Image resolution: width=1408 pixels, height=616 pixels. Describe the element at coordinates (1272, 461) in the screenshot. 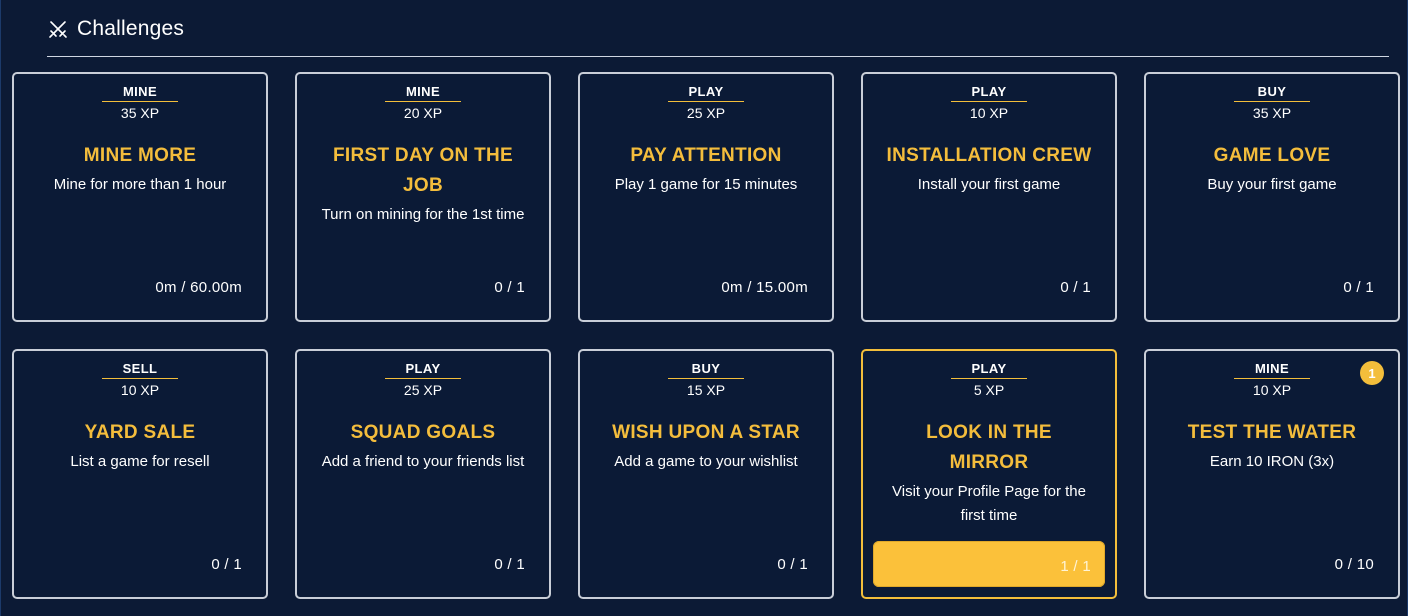

I see `challenge-description: Earn 10 IRON (3x)` at that location.